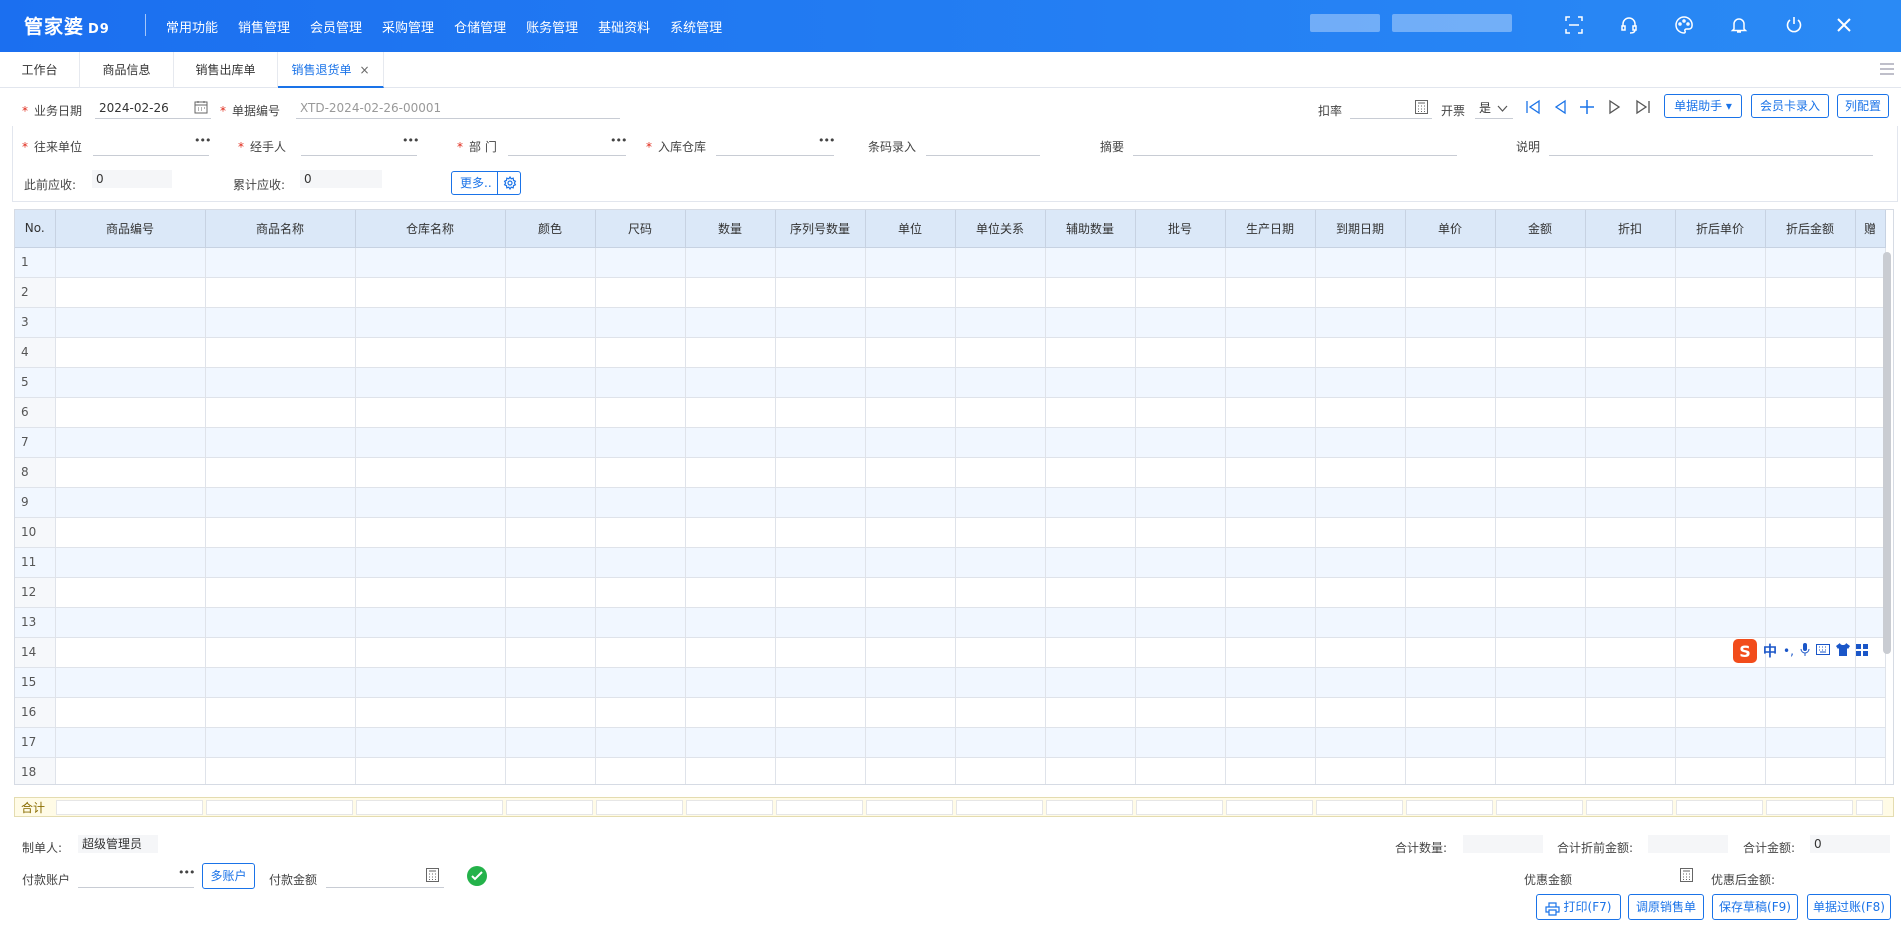  I want to click on dept-more-icon: •••, so click(618, 140).